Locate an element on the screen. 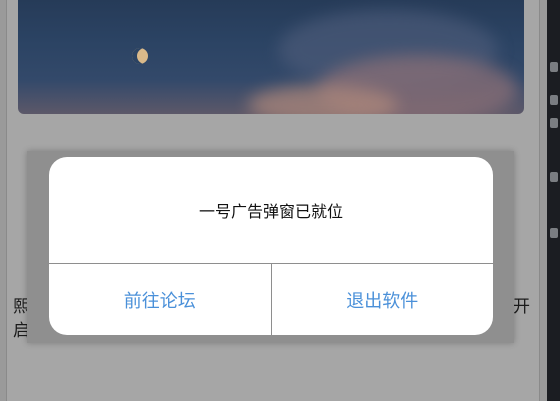  go-to-forum-button: 前往论坛 is located at coordinates (160, 299).